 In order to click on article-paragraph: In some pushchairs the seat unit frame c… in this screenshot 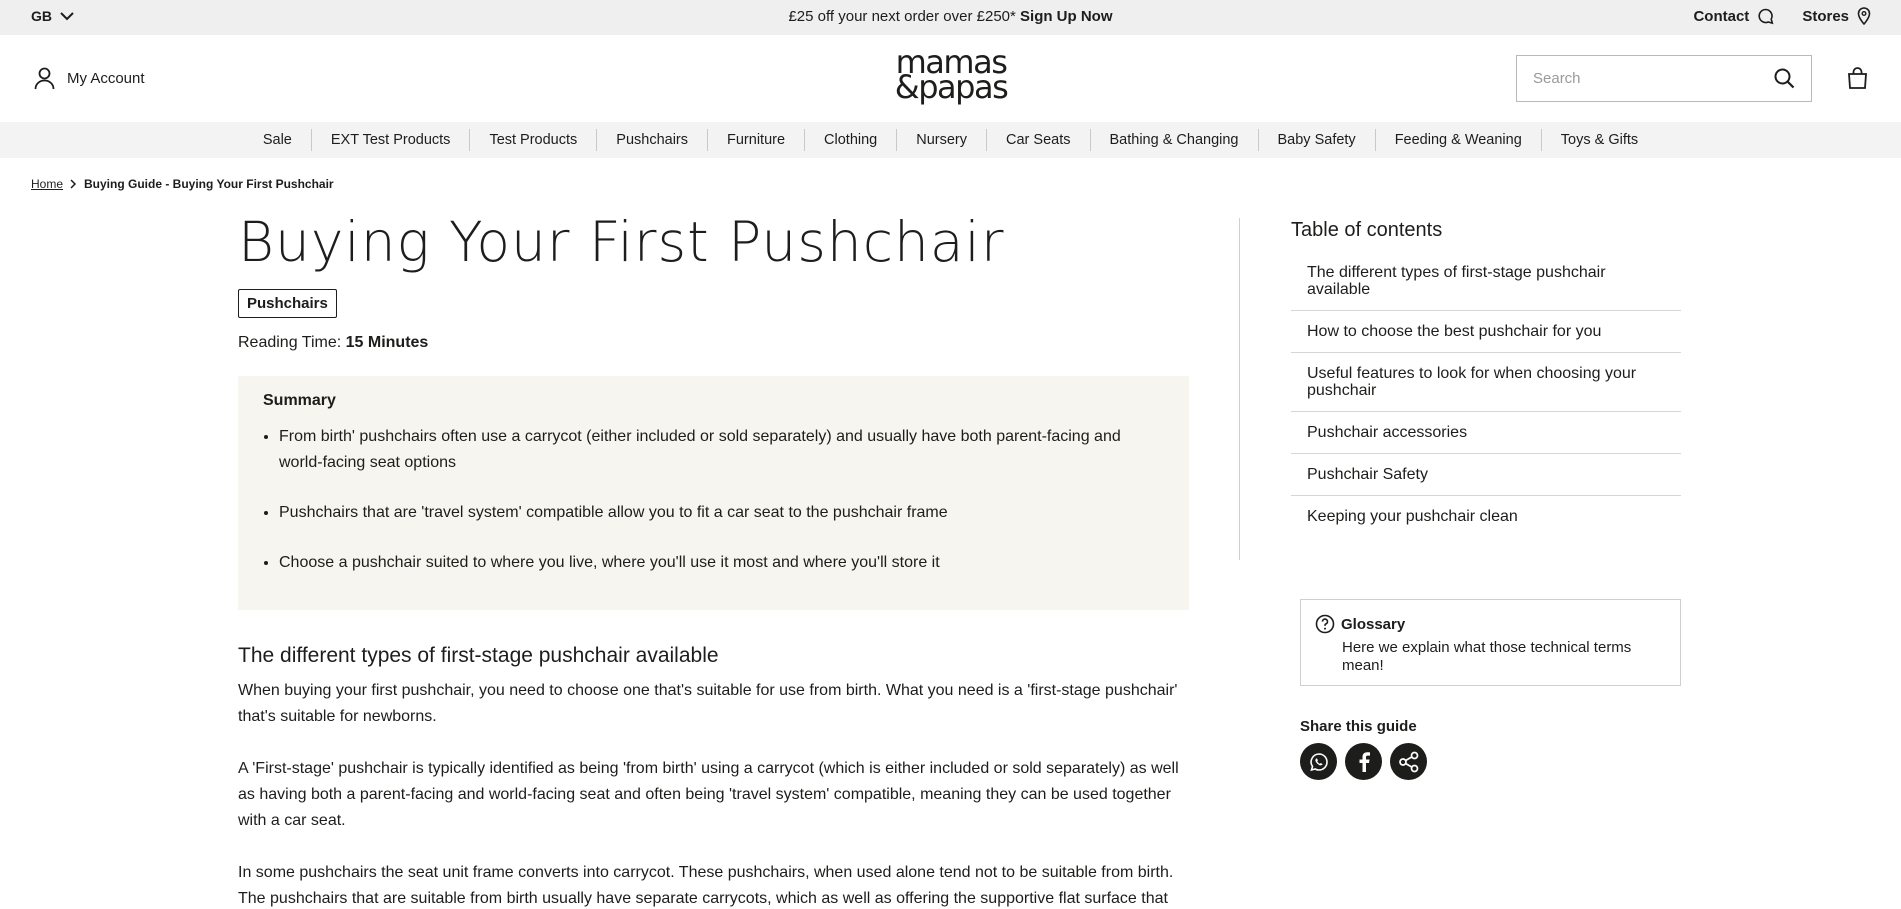, I will do `click(706, 885)`.